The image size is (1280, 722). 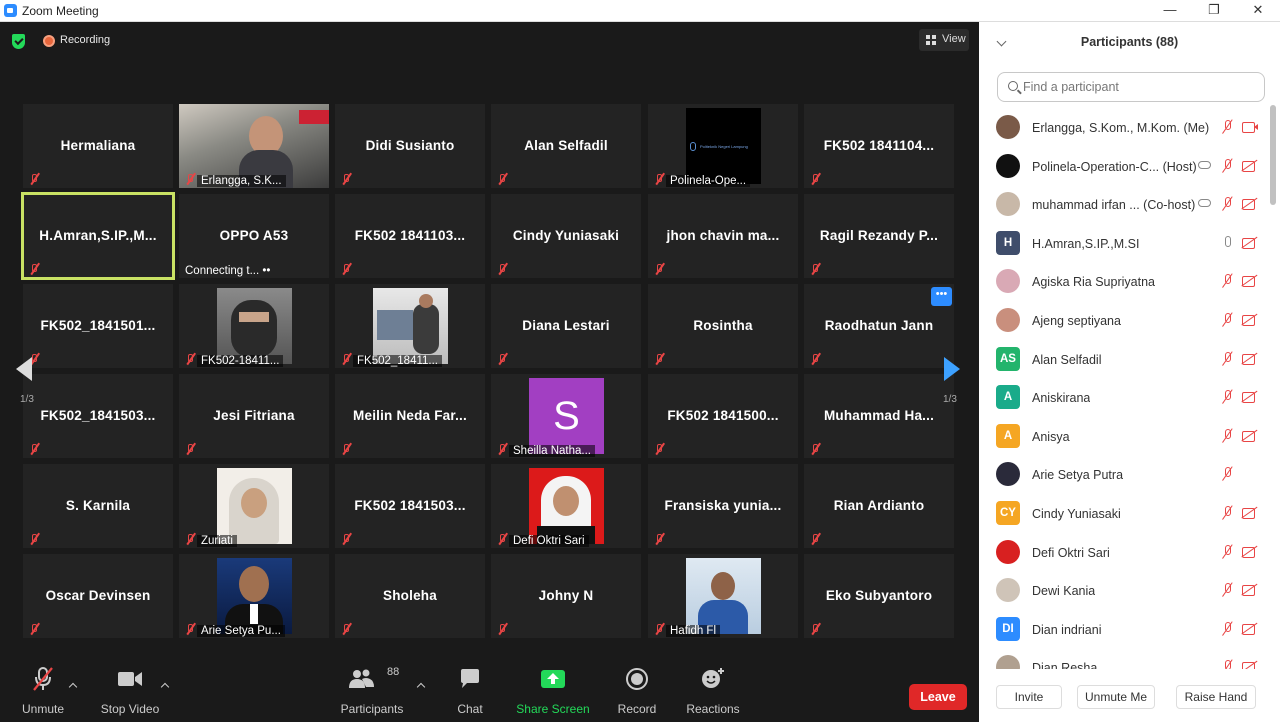 What do you see at coordinates (566, 326) in the screenshot?
I see `participant-tile: Diana Lestari` at bounding box center [566, 326].